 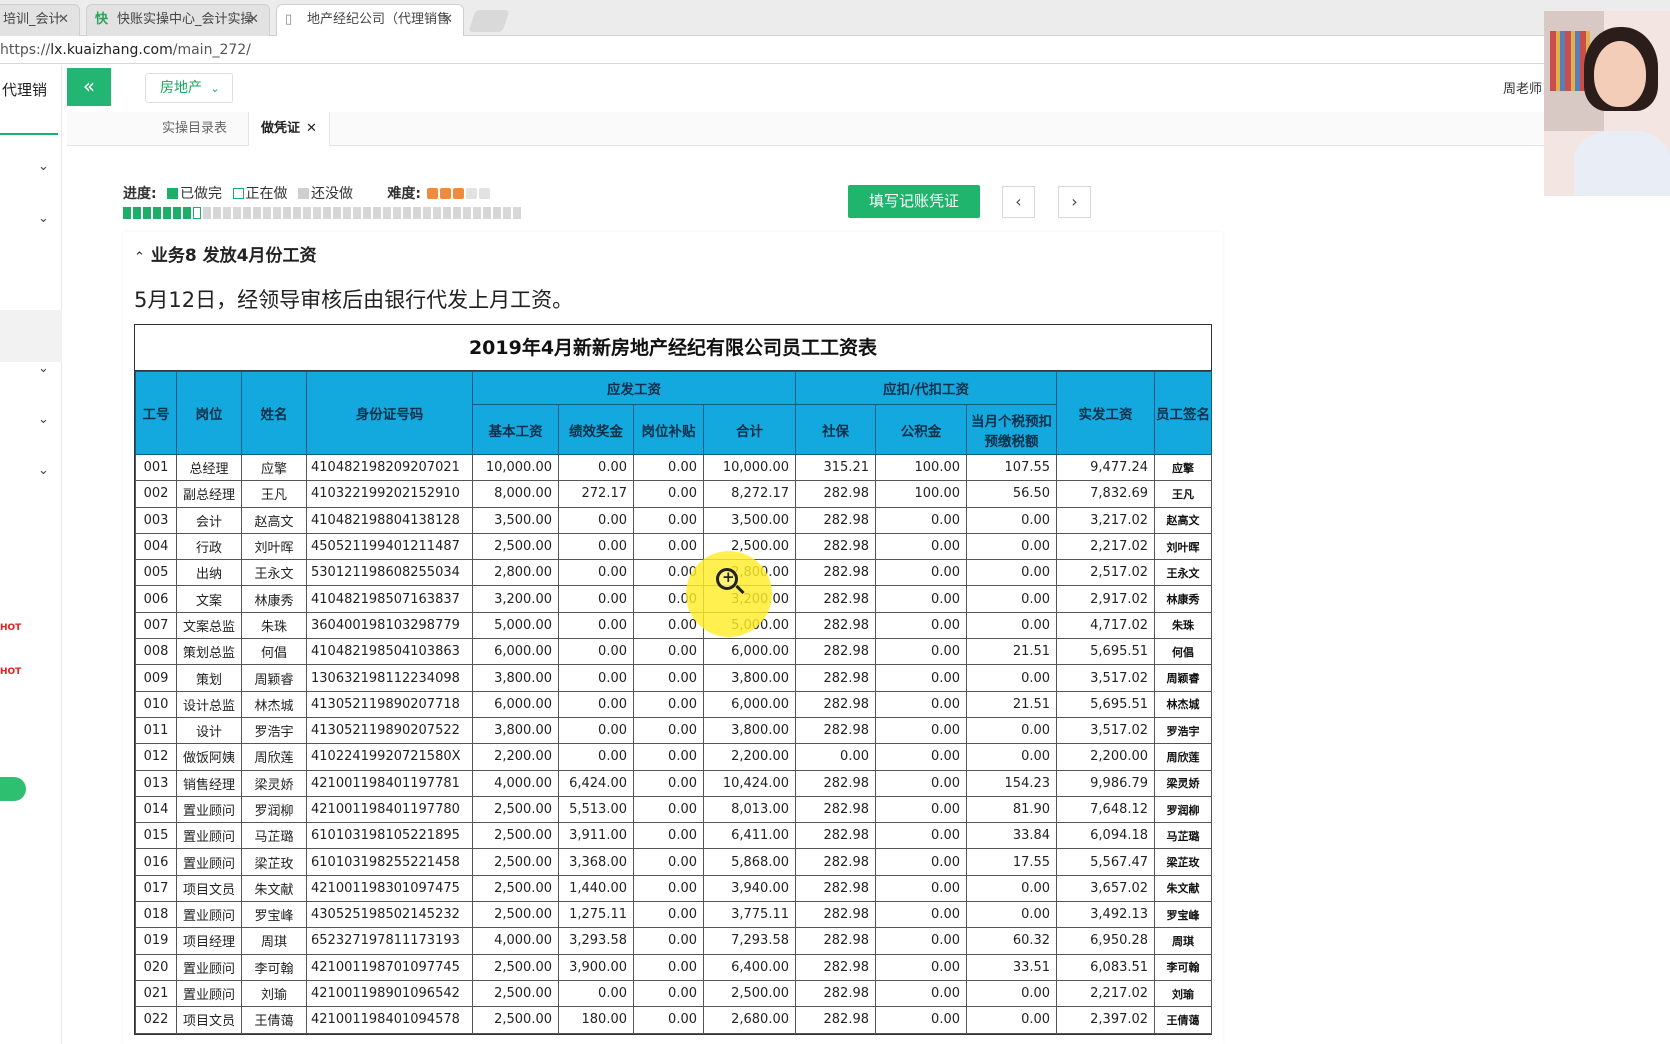 What do you see at coordinates (1106, 1020) in the screenshot?
I see `cell-net: 2,397.02` at bounding box center [1106, 1020].